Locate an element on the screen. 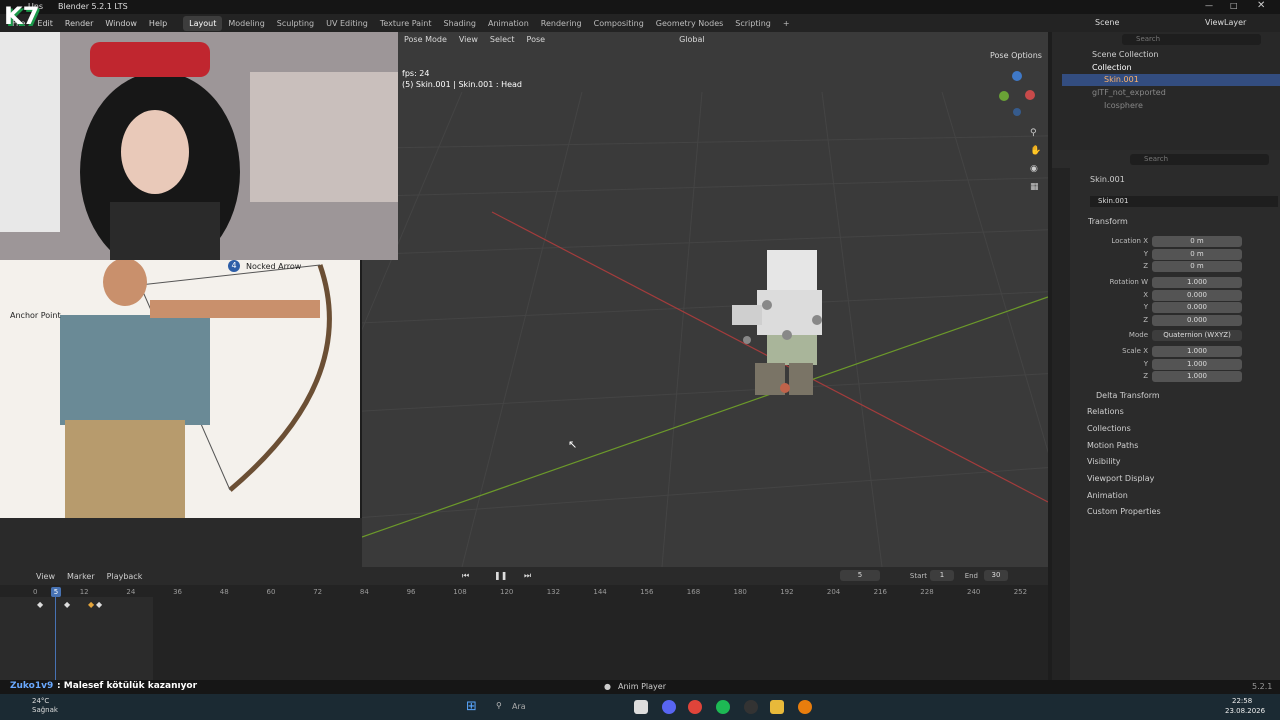 This screenshot has height=720, width=1280. section-relations: Relations is located at coordinates (1105, 411).